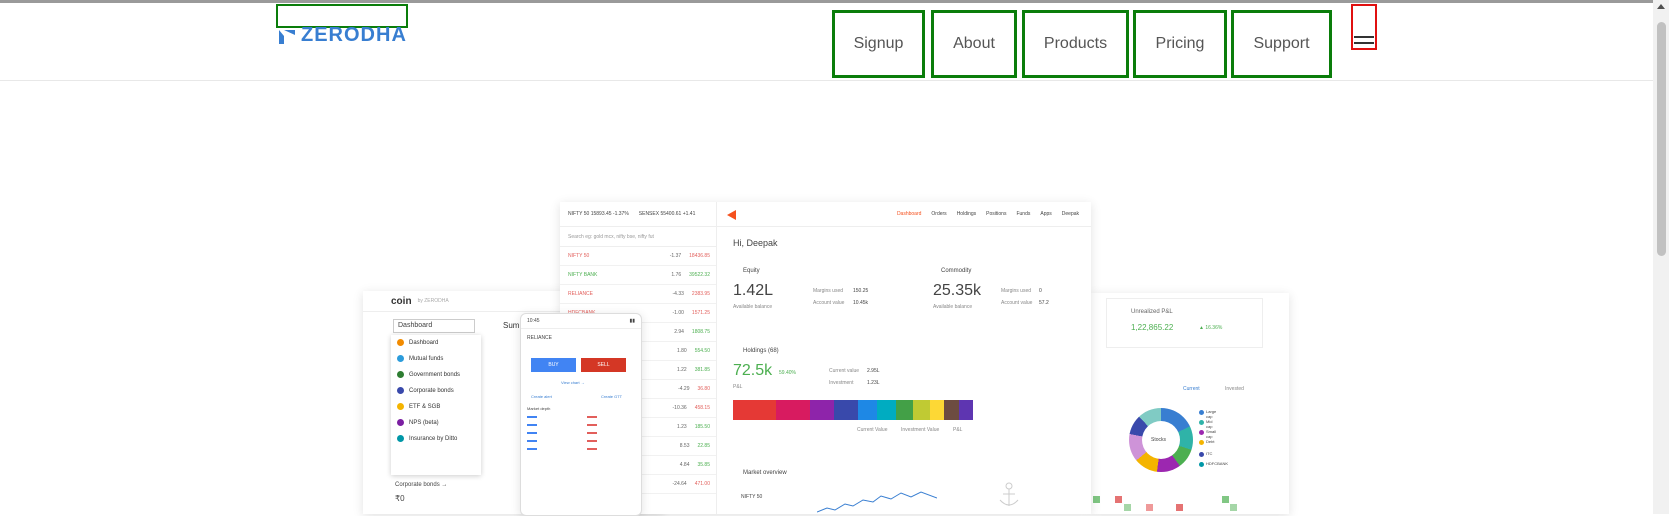 The height and width of the screenshot is (516, 1669). Describe the element at coordinates (828, 291) in the screenshot. I see `margins-used-label: Margins used` at that location.